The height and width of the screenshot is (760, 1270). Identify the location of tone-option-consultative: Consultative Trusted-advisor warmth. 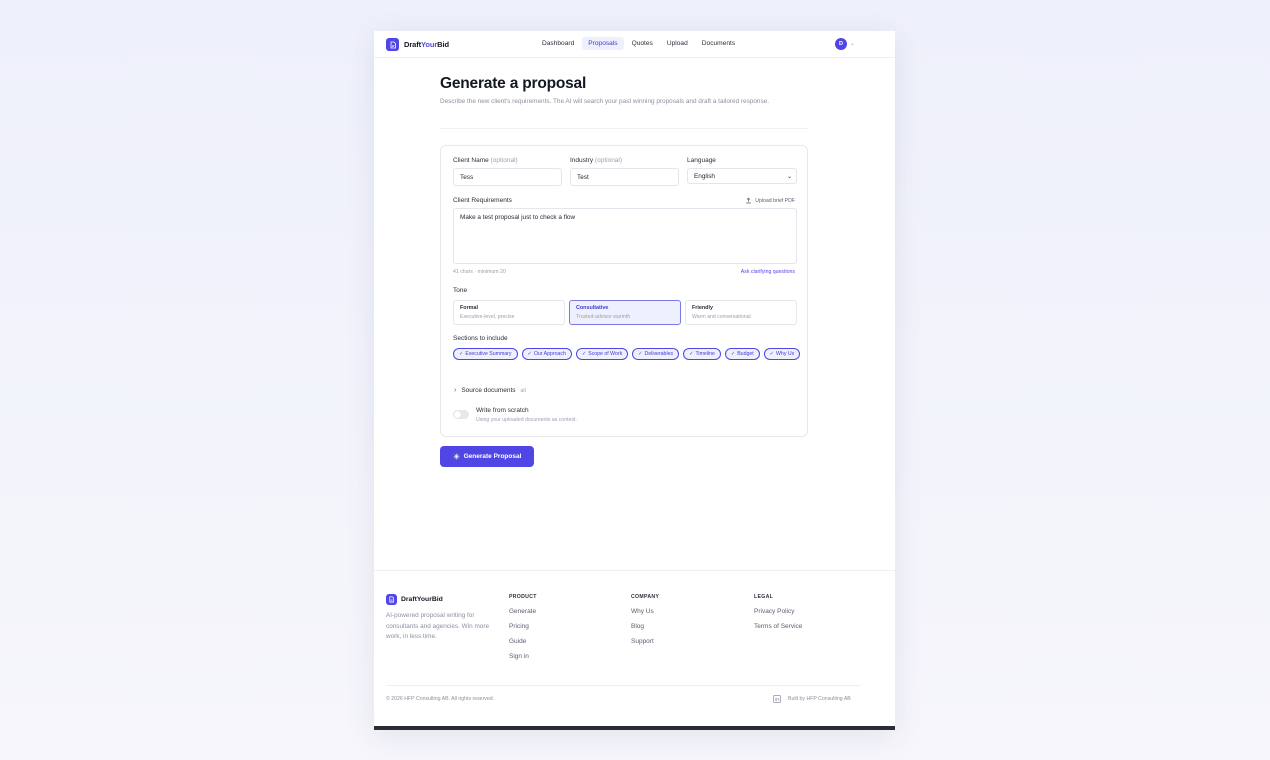
(625, 312).